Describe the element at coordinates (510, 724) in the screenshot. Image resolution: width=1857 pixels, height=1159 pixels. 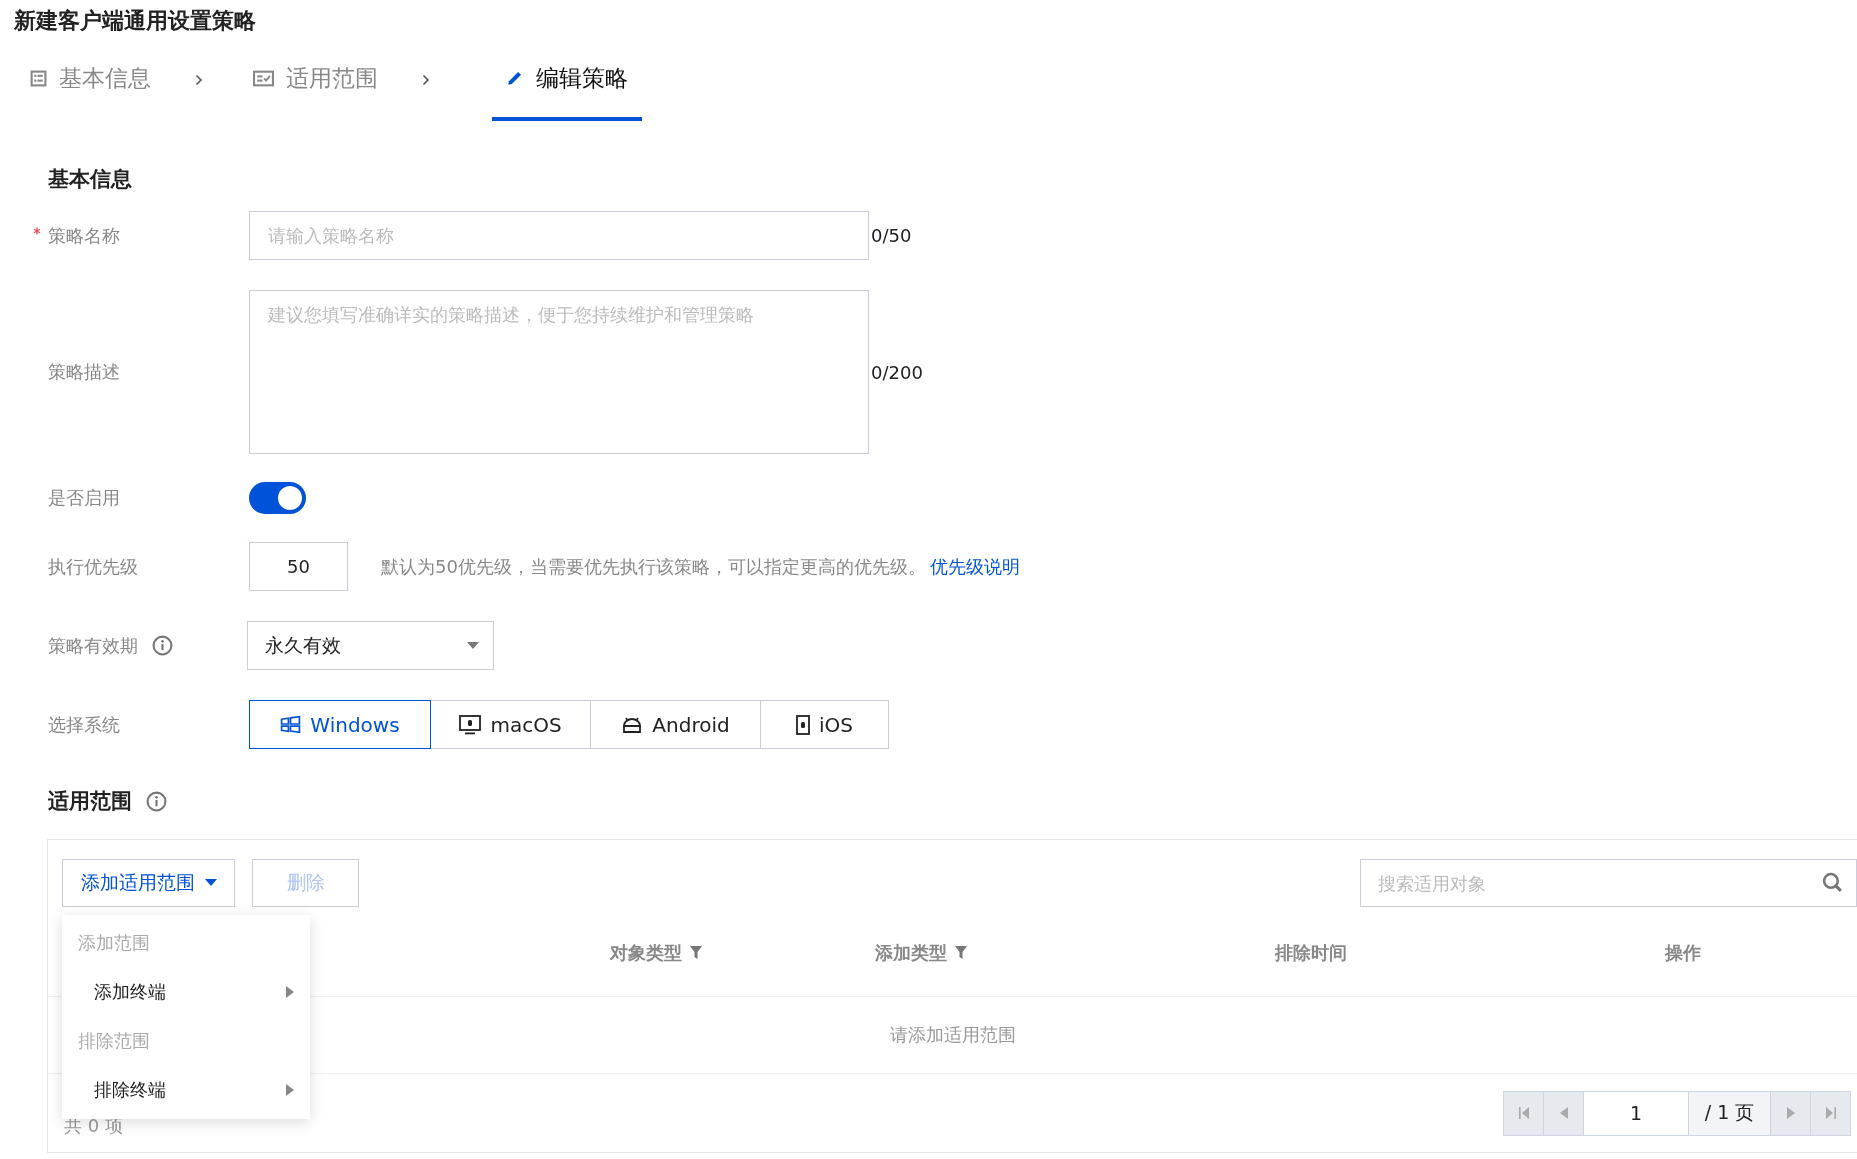
I see `system-option: macOS` at that location.